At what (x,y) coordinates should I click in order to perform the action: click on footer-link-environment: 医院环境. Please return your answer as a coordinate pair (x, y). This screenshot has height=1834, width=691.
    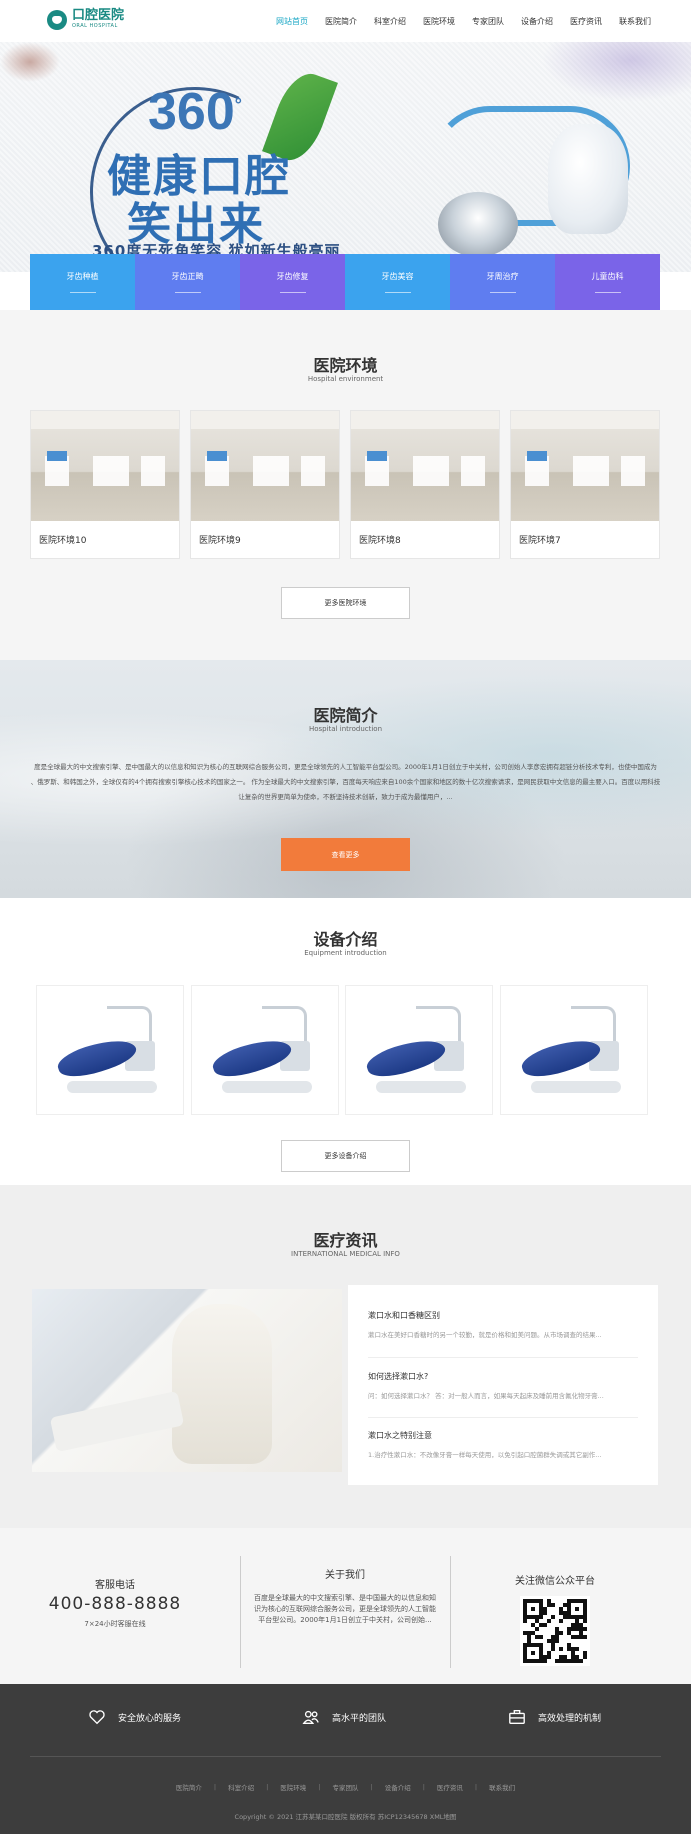
    Looking at the image, I should click on (293, 1787).